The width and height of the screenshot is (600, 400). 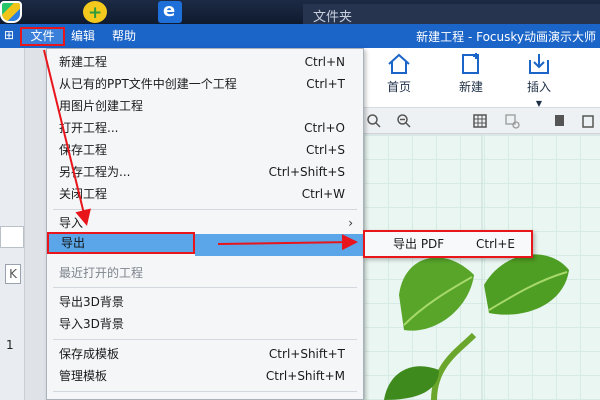 I want to click on menu-item-new-project: 新建工程 Ctrl+N, so click(x=205, y=62).